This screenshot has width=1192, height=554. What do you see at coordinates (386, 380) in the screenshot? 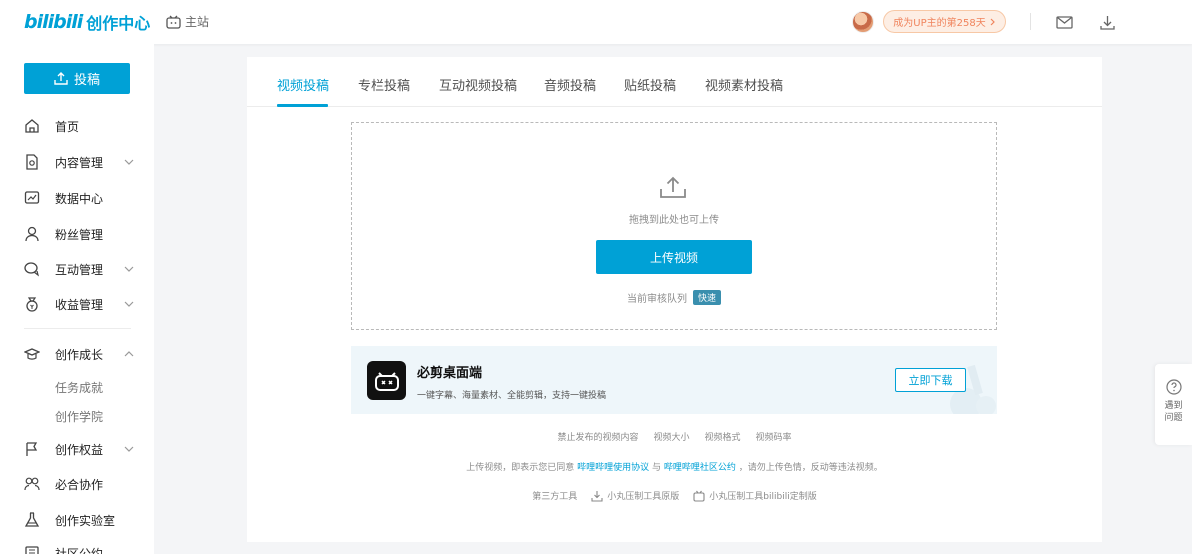
I see `bijian-logo-icon` at bounding box center [386, 380].